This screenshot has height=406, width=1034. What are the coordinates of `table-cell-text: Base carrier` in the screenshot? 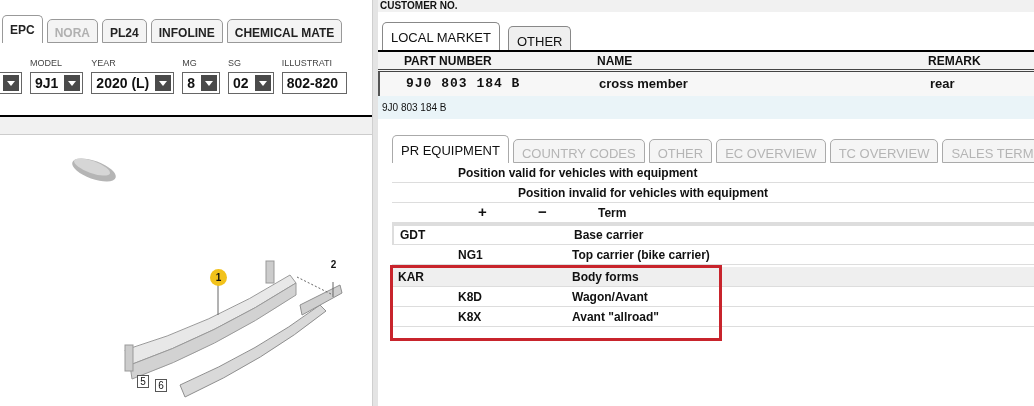 It's located at (609, 235).